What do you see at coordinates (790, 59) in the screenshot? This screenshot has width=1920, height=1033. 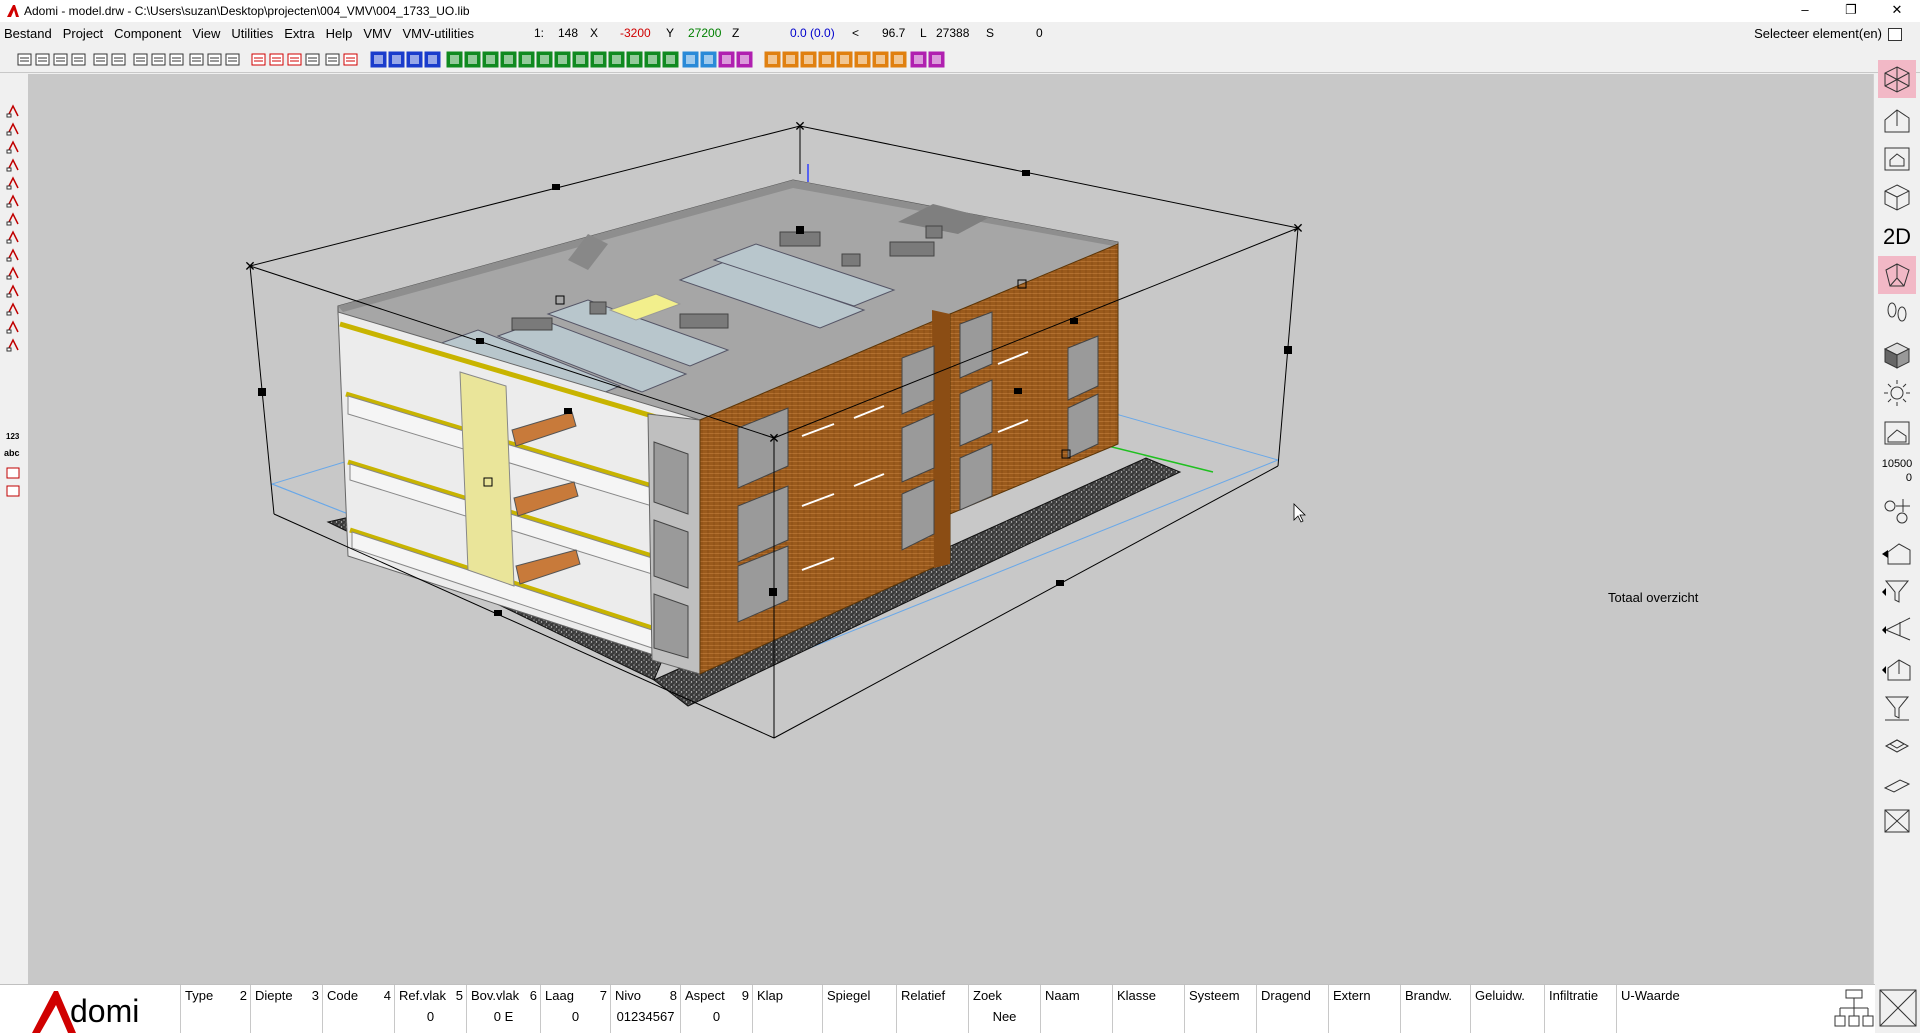 I see `box-tool-icon` at bounding box center [790, 59].